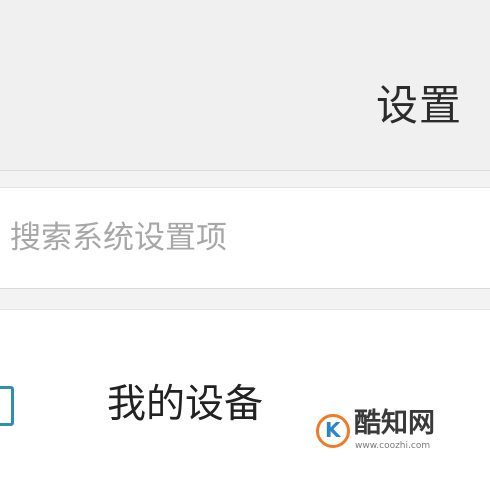 The width and height of the screenshot is (490, 490). I want to click on watermark-name: 酷知网, so click(394, 423).